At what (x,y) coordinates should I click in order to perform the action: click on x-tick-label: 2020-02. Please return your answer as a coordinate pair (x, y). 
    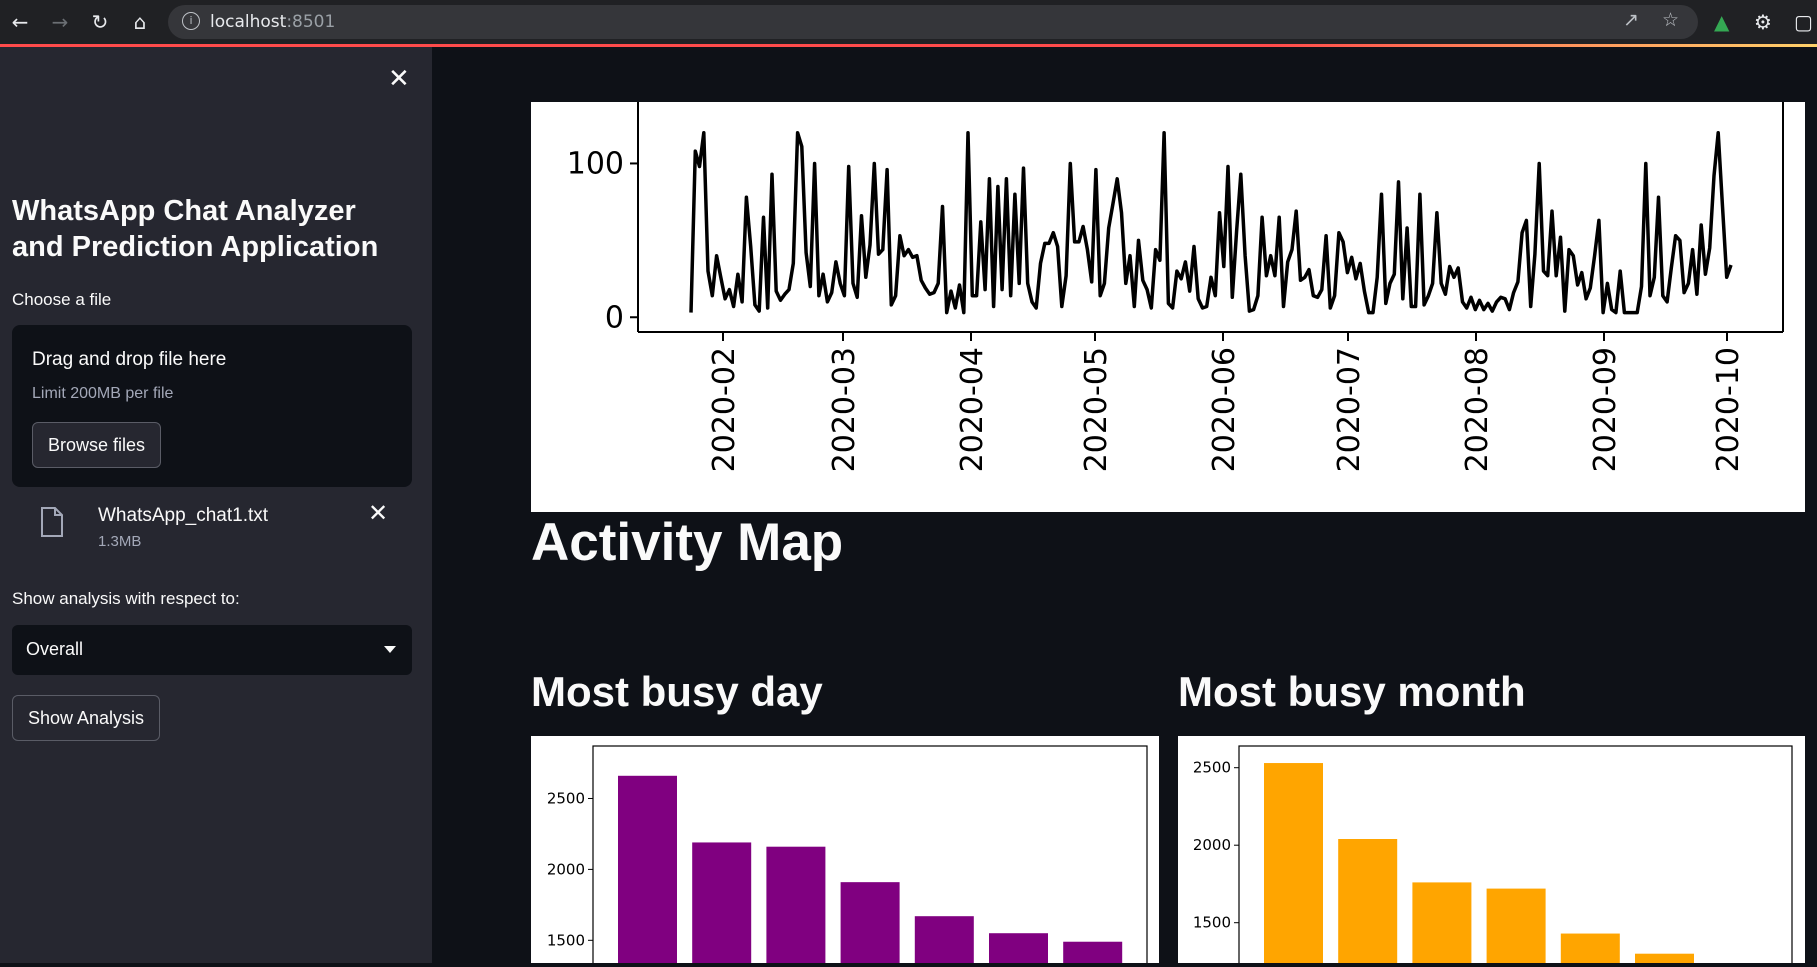
    Looking at the image, I should click on (724, 409).